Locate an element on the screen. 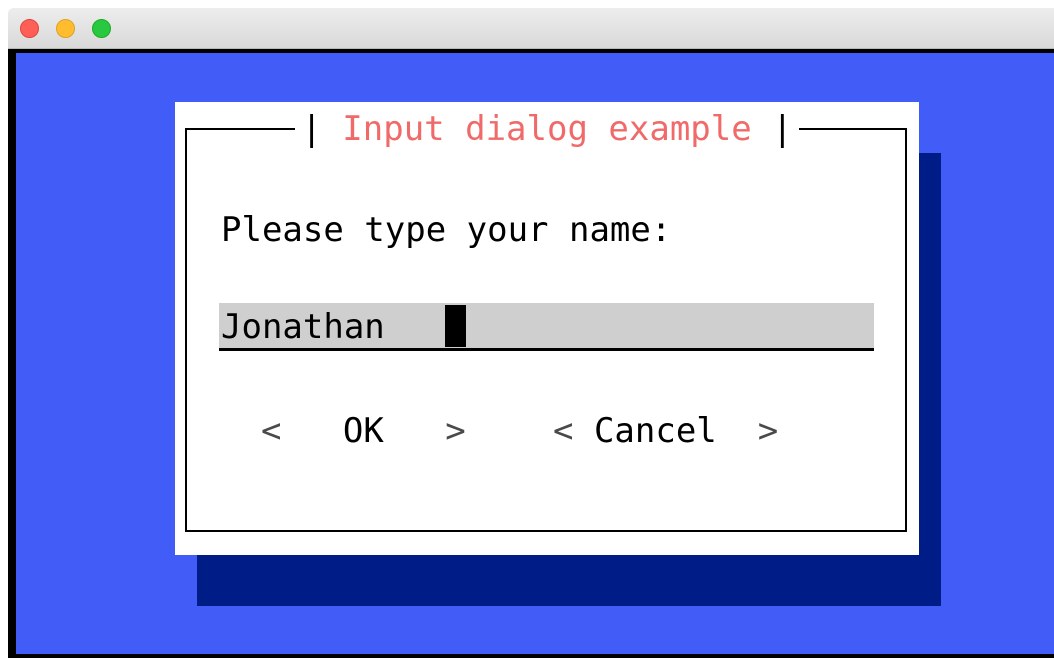 This screenshot has width=1054, height=658. name-input-value: Jonathan is located at coordinates (303, 327).